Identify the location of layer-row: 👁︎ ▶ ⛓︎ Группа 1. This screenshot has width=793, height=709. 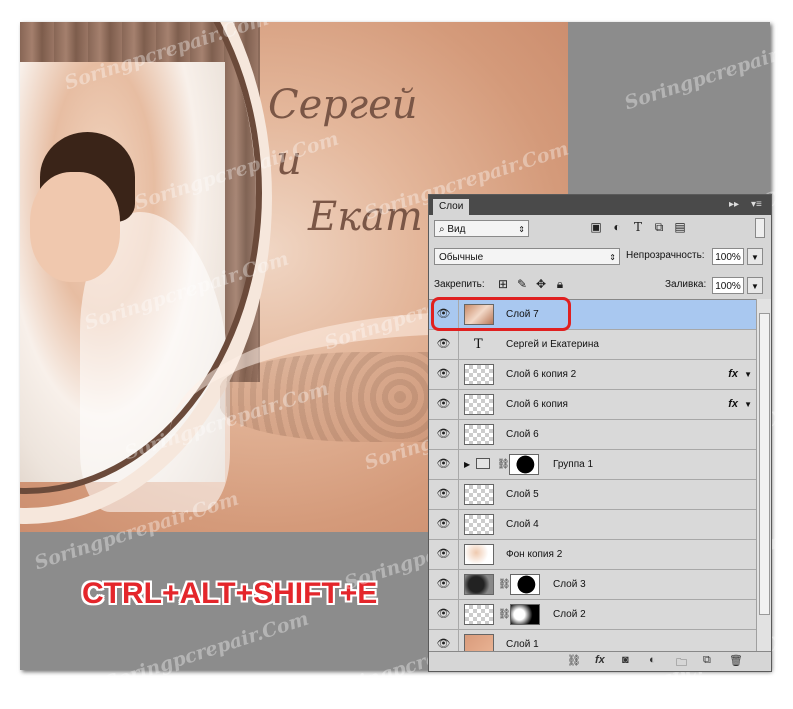
(592, 465).